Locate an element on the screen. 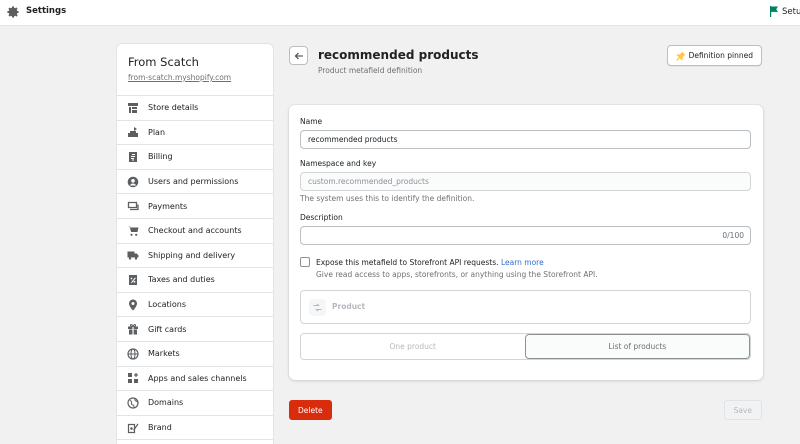  reference-icon is located at coordinates (317, 307).